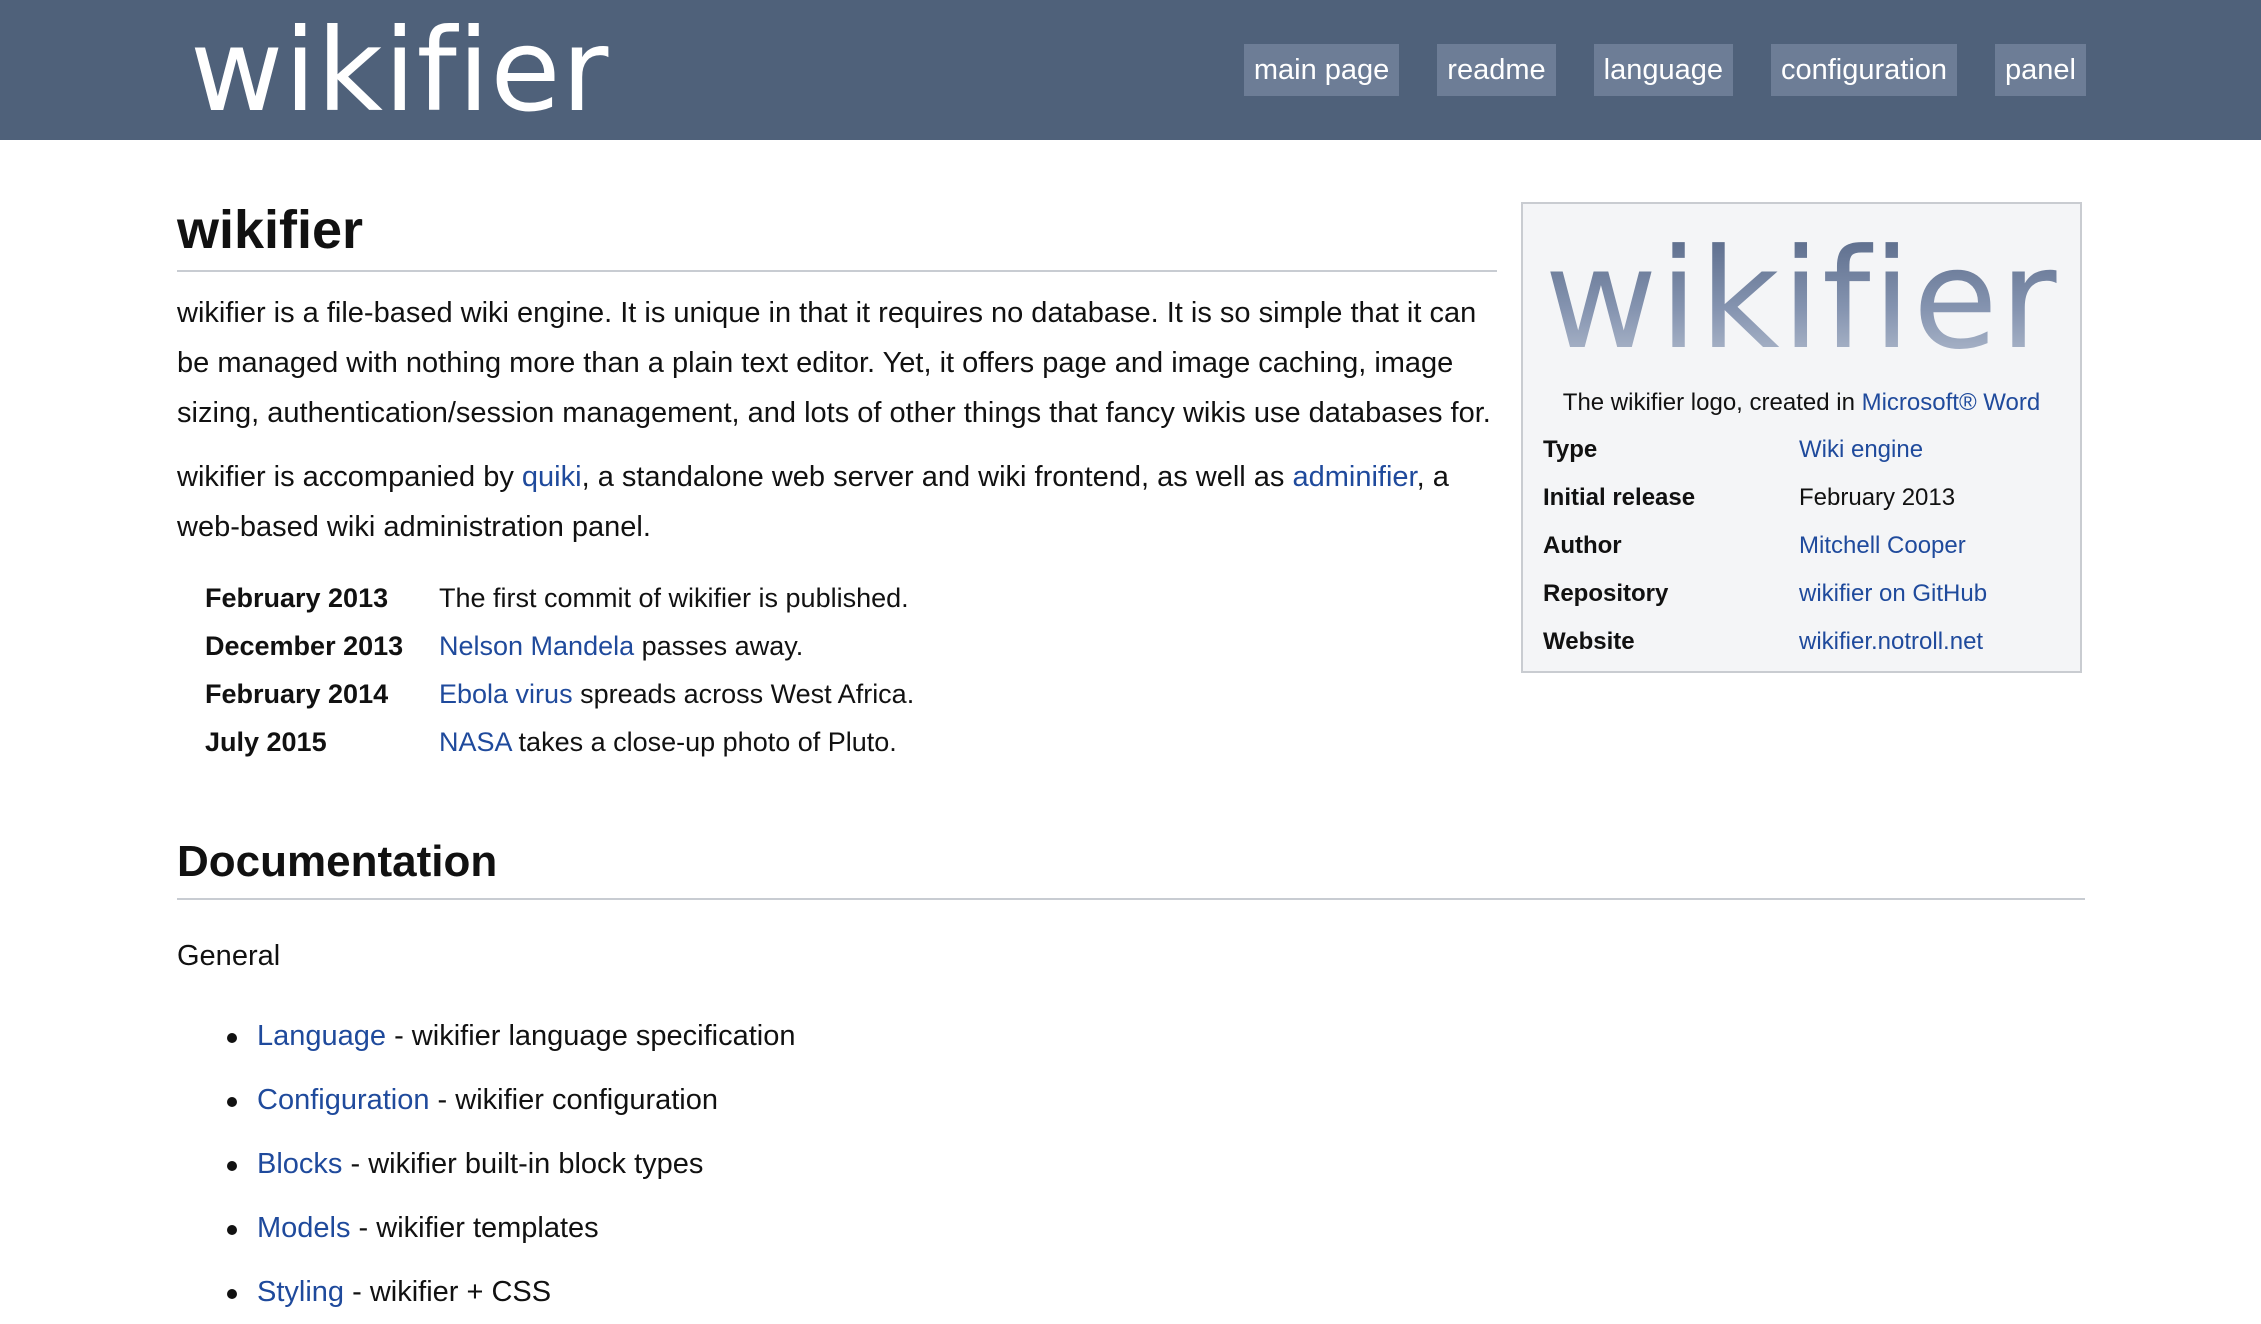 This screenshot has width=2261, height=1324. I want to click on repository-link: wikifier on GitHub, so click(1893, 593).